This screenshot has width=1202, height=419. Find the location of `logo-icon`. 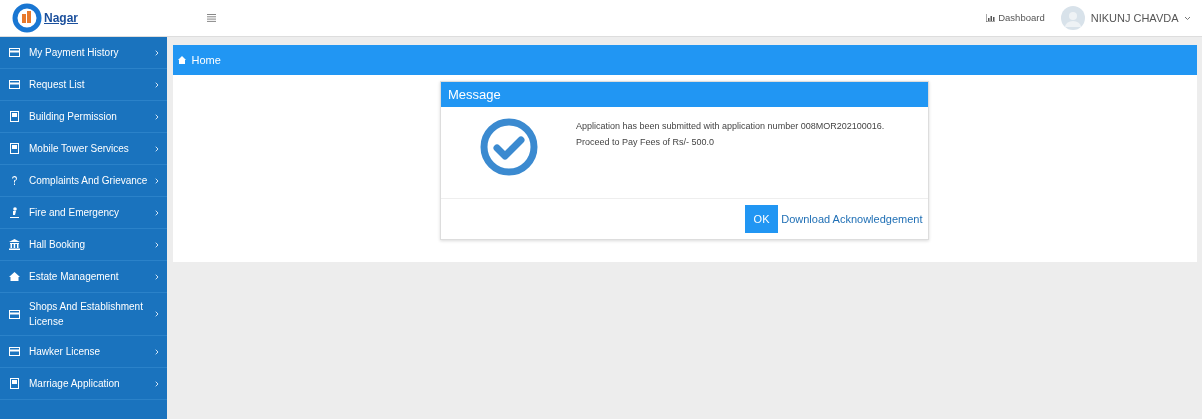

logo-icon is located at coordinates (27, 18).